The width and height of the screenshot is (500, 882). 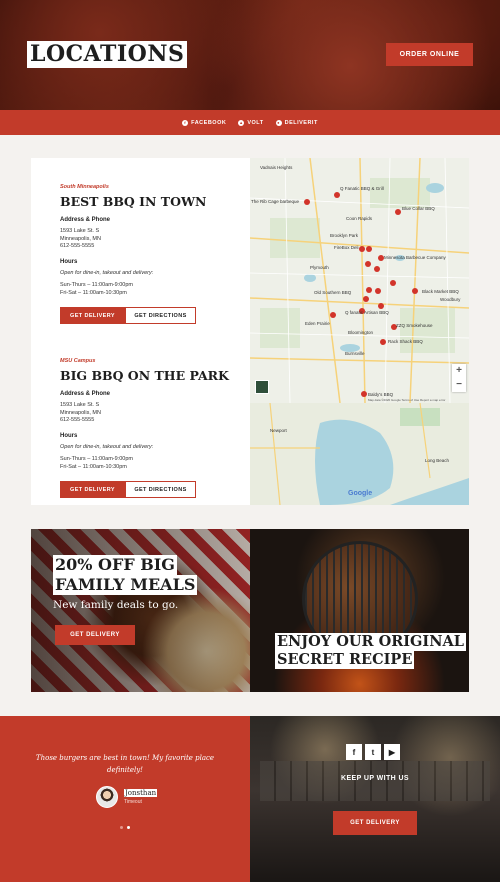 I want to click on map-label: Blue Collar BBQ, so click(x=418, y=208).